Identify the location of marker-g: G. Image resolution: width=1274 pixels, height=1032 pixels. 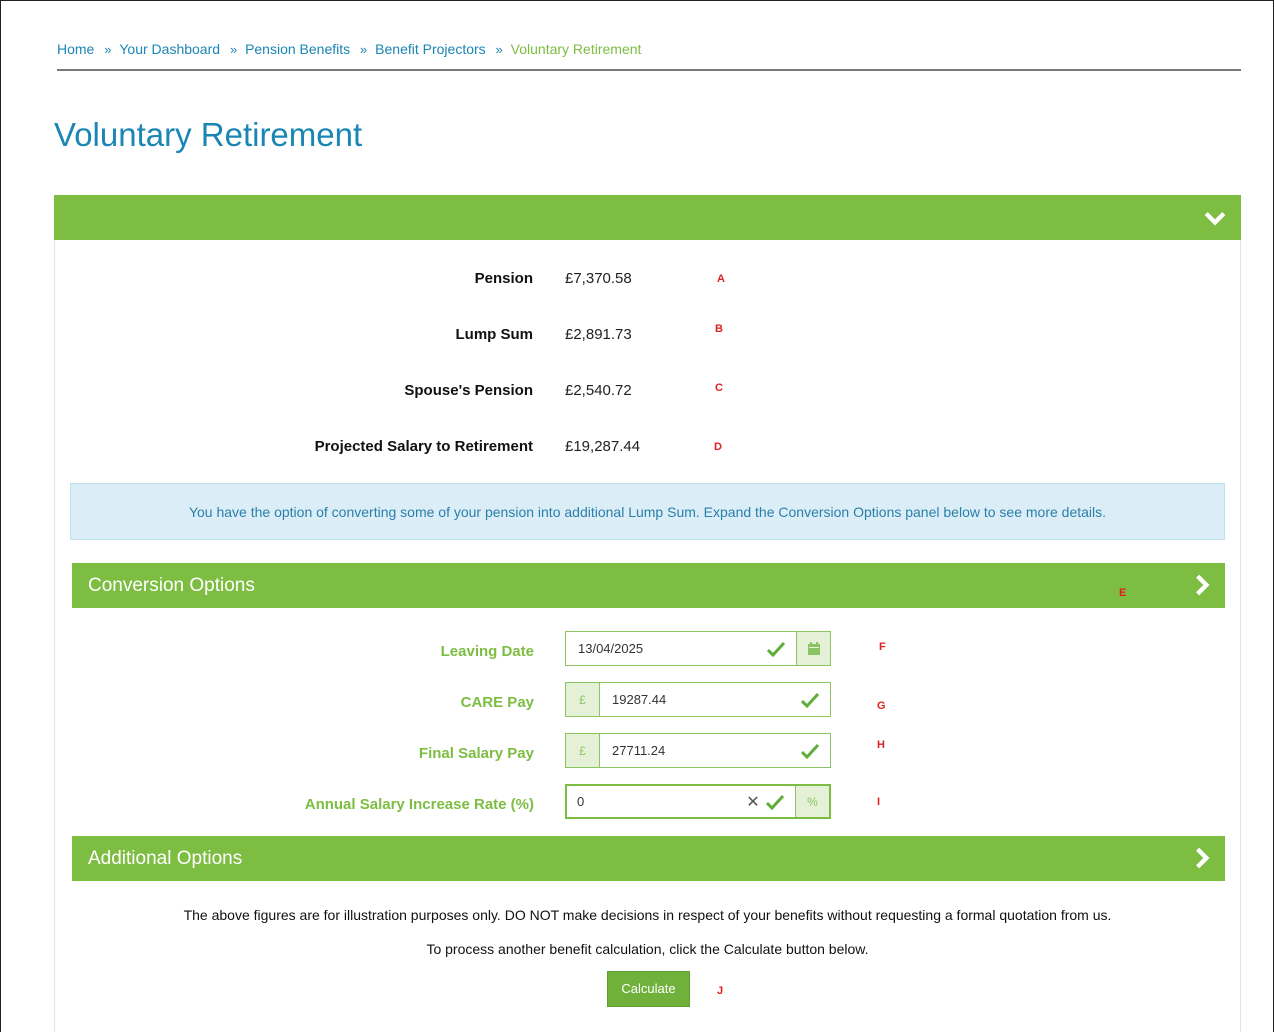
(881, 706).